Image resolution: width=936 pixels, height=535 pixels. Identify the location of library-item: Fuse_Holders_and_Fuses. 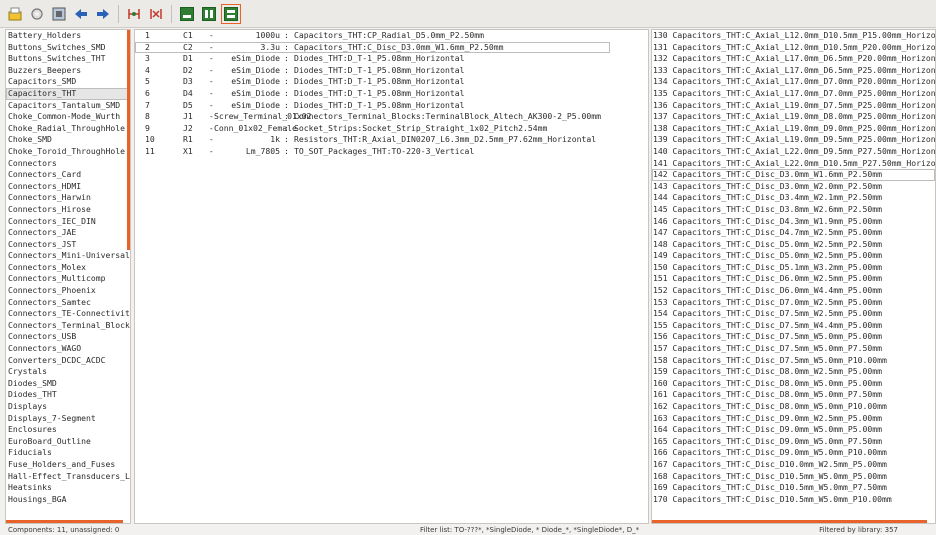
(68, 465).